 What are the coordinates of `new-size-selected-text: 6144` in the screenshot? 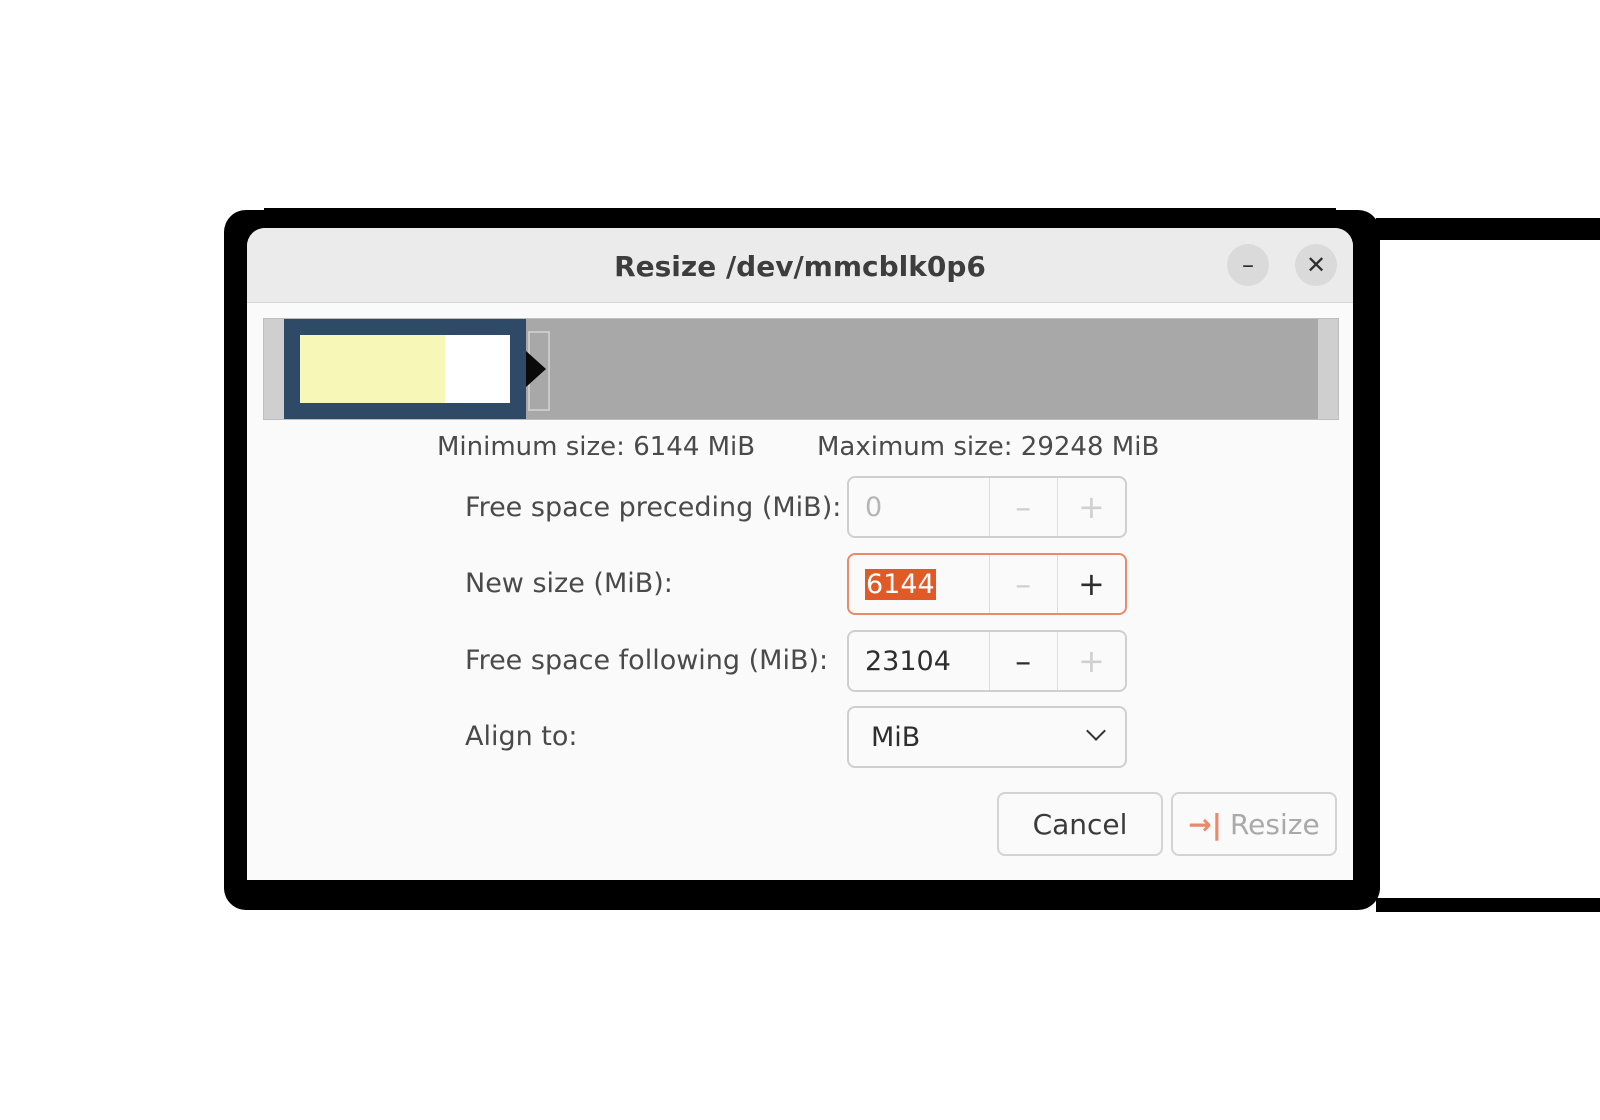 It's located at (900, 584).